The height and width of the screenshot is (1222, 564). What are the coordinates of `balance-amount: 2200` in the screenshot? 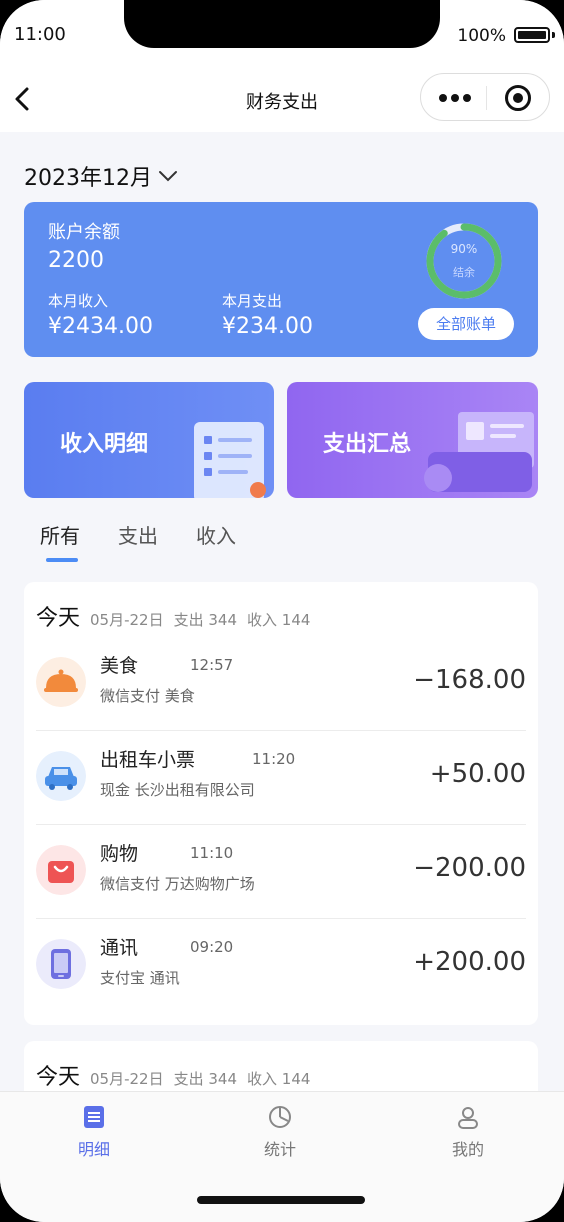 It's located at (76, 260).